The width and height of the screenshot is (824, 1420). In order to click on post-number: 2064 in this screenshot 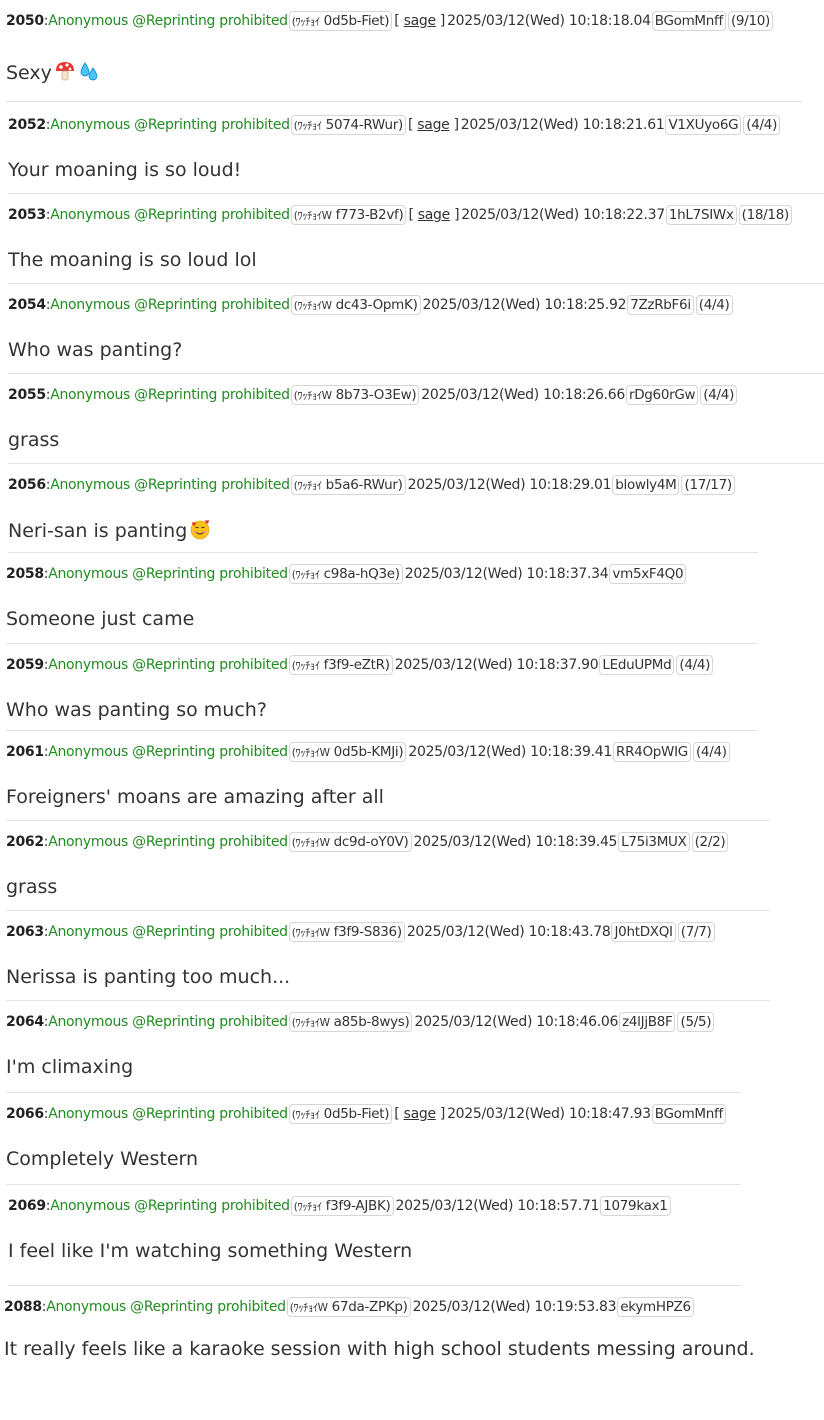, I will do `click(25, 1022)`.